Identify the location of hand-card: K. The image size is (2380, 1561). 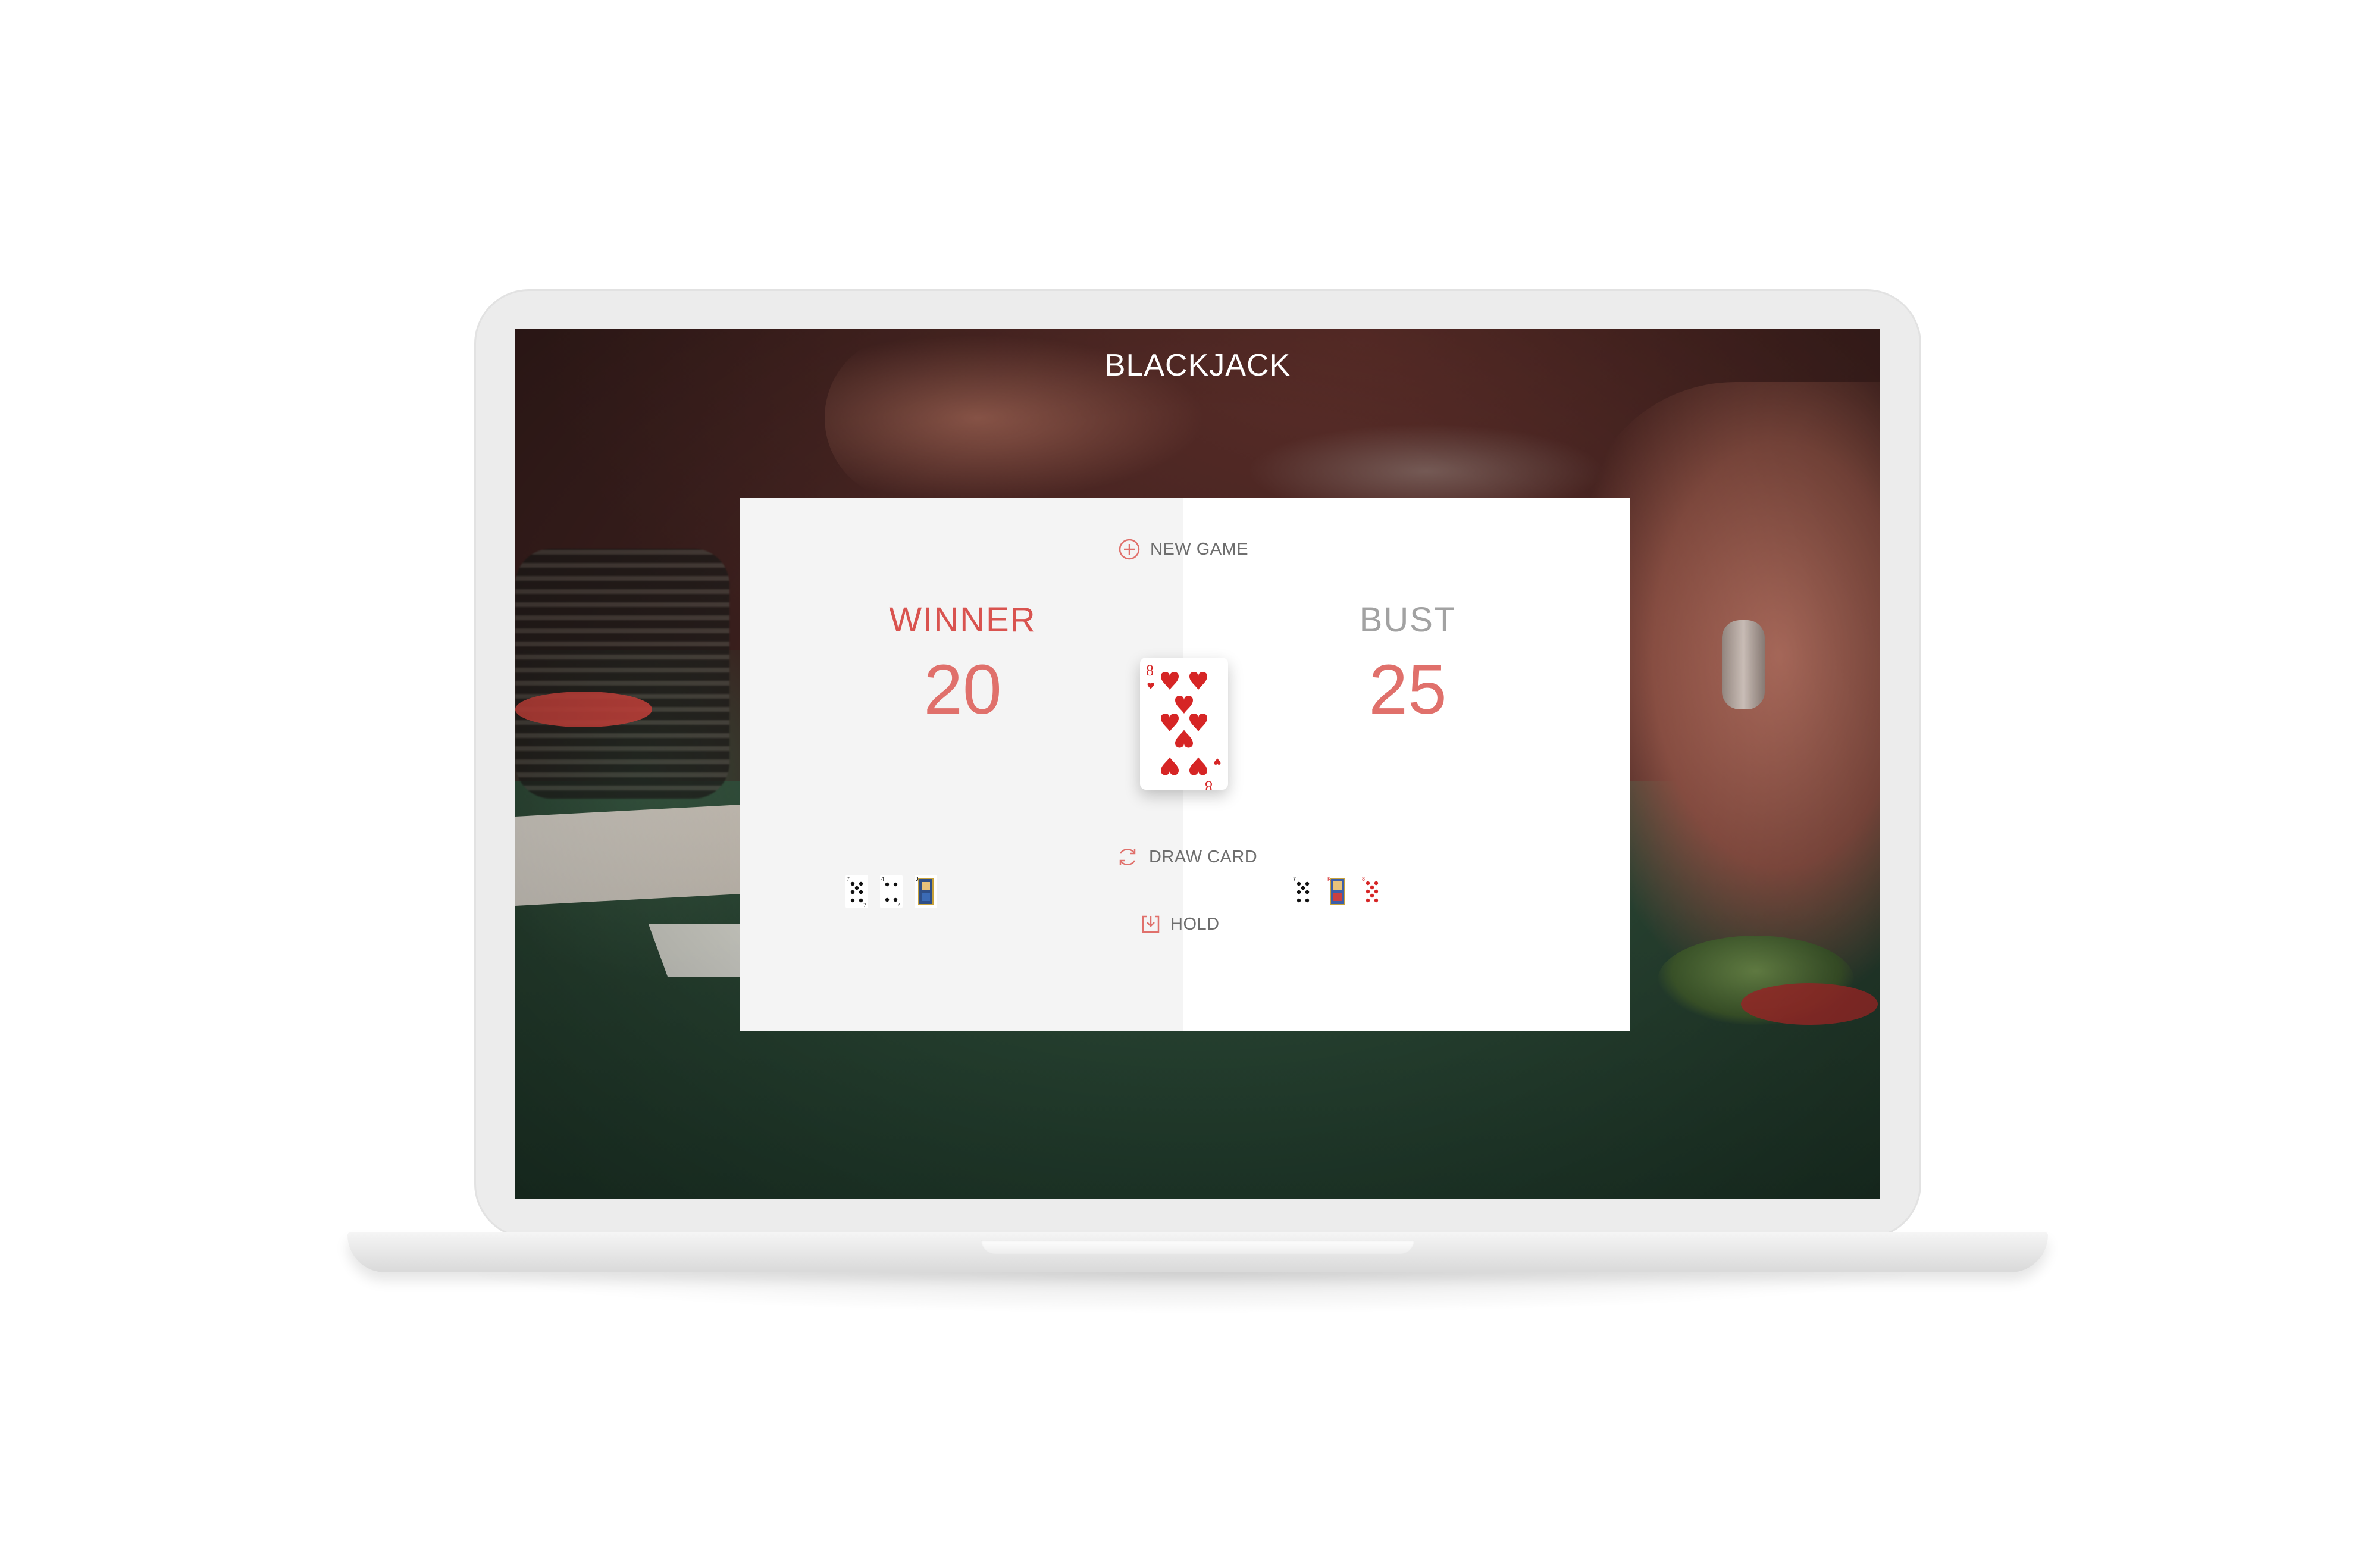
(1337, 891).